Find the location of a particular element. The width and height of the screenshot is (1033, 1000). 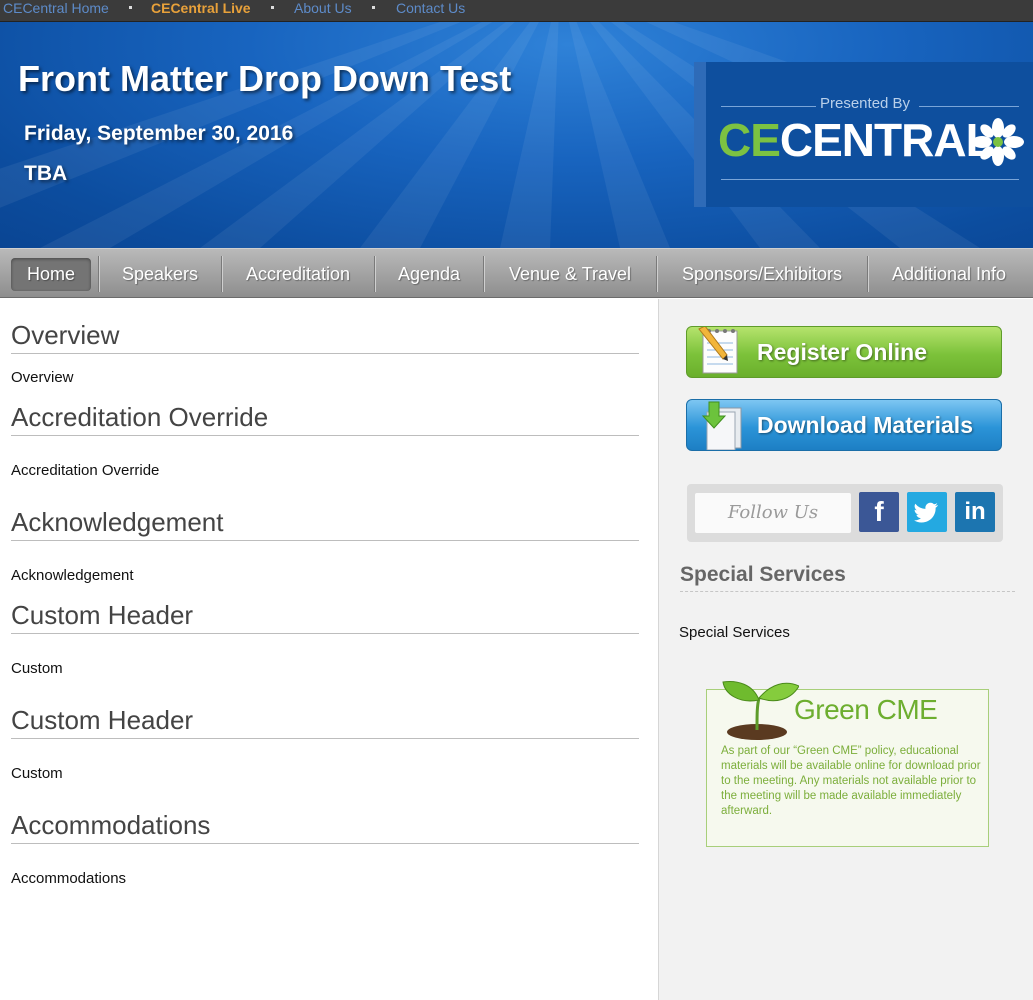

facebook-icon: f is located at coordinates (879, 512).